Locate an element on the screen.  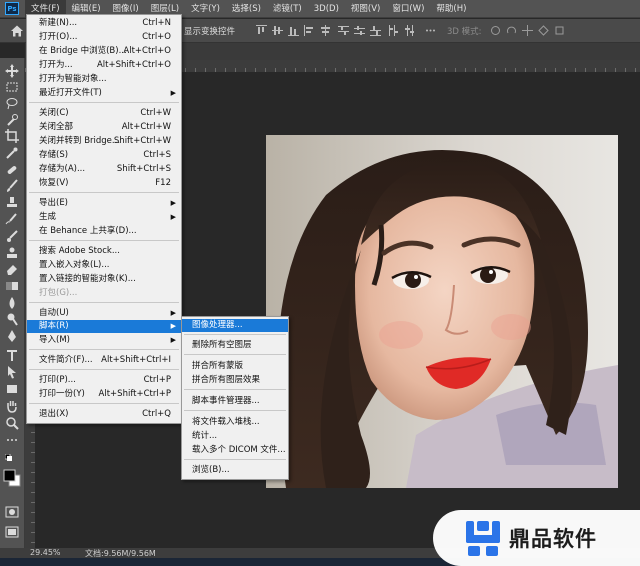
menu-type: 文字(Y) is located at coordinates (205, 9).